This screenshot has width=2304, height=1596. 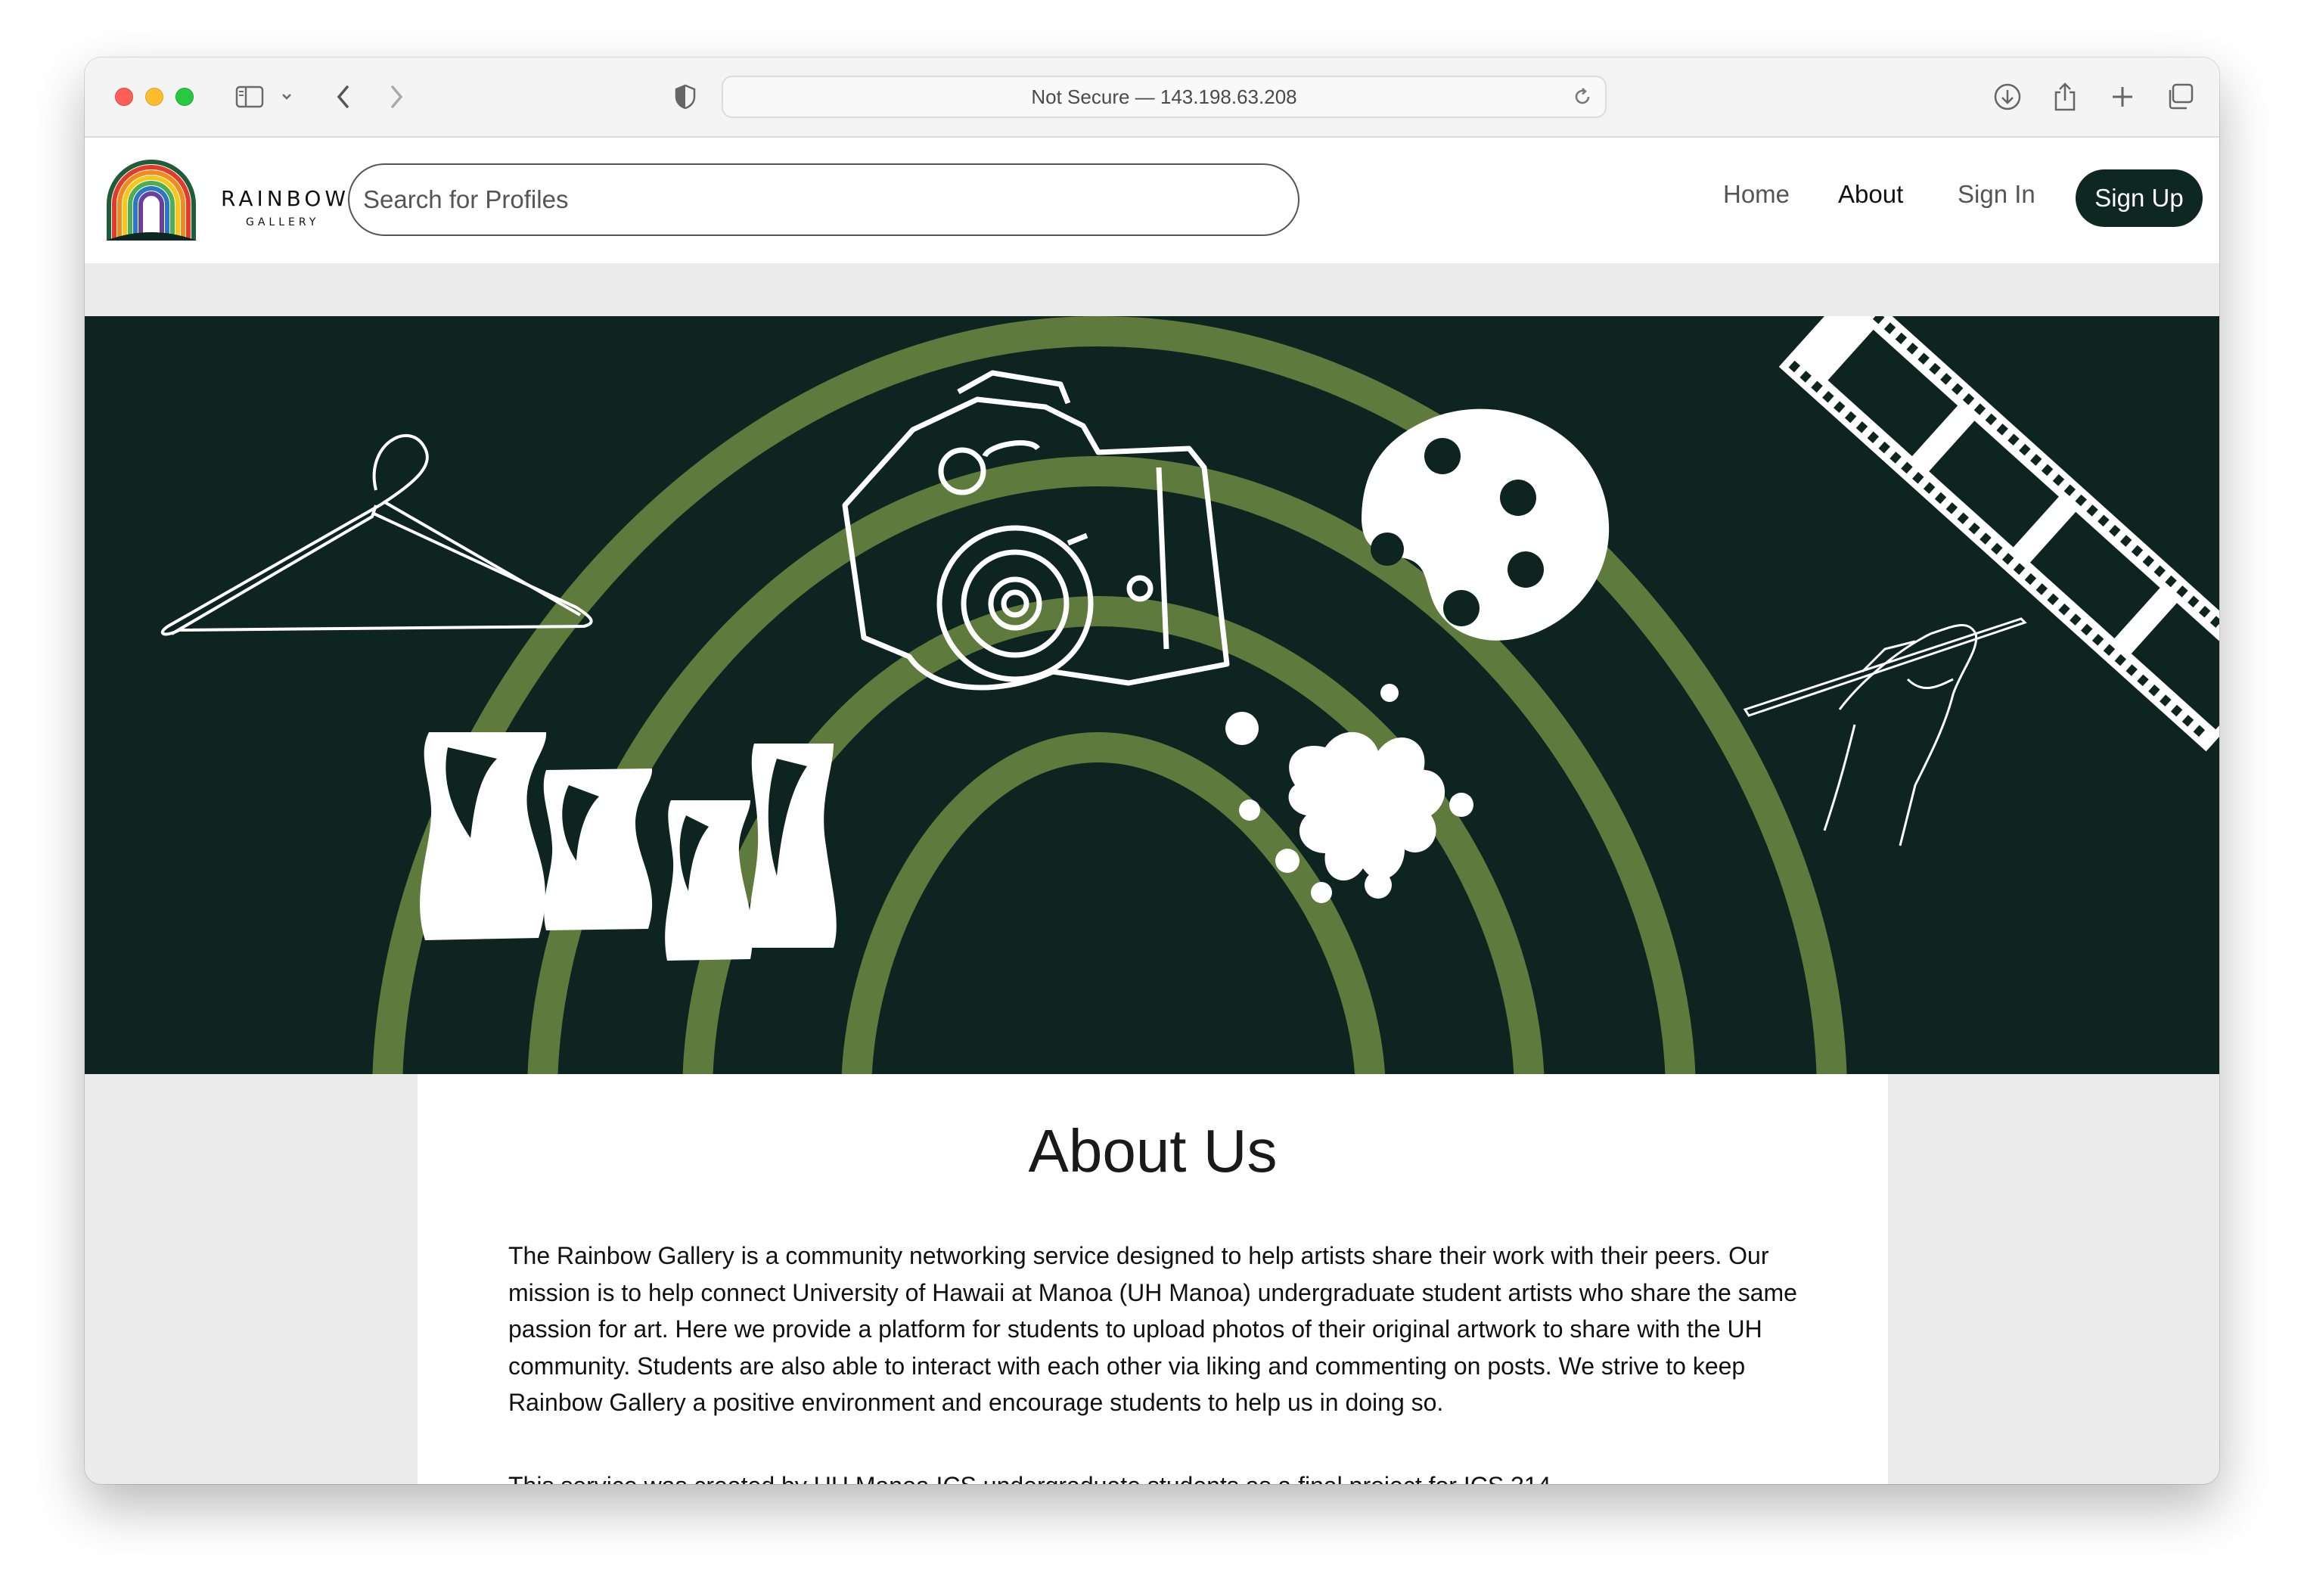 I want to click on sidebar-icon, so click(x=249, y=96).